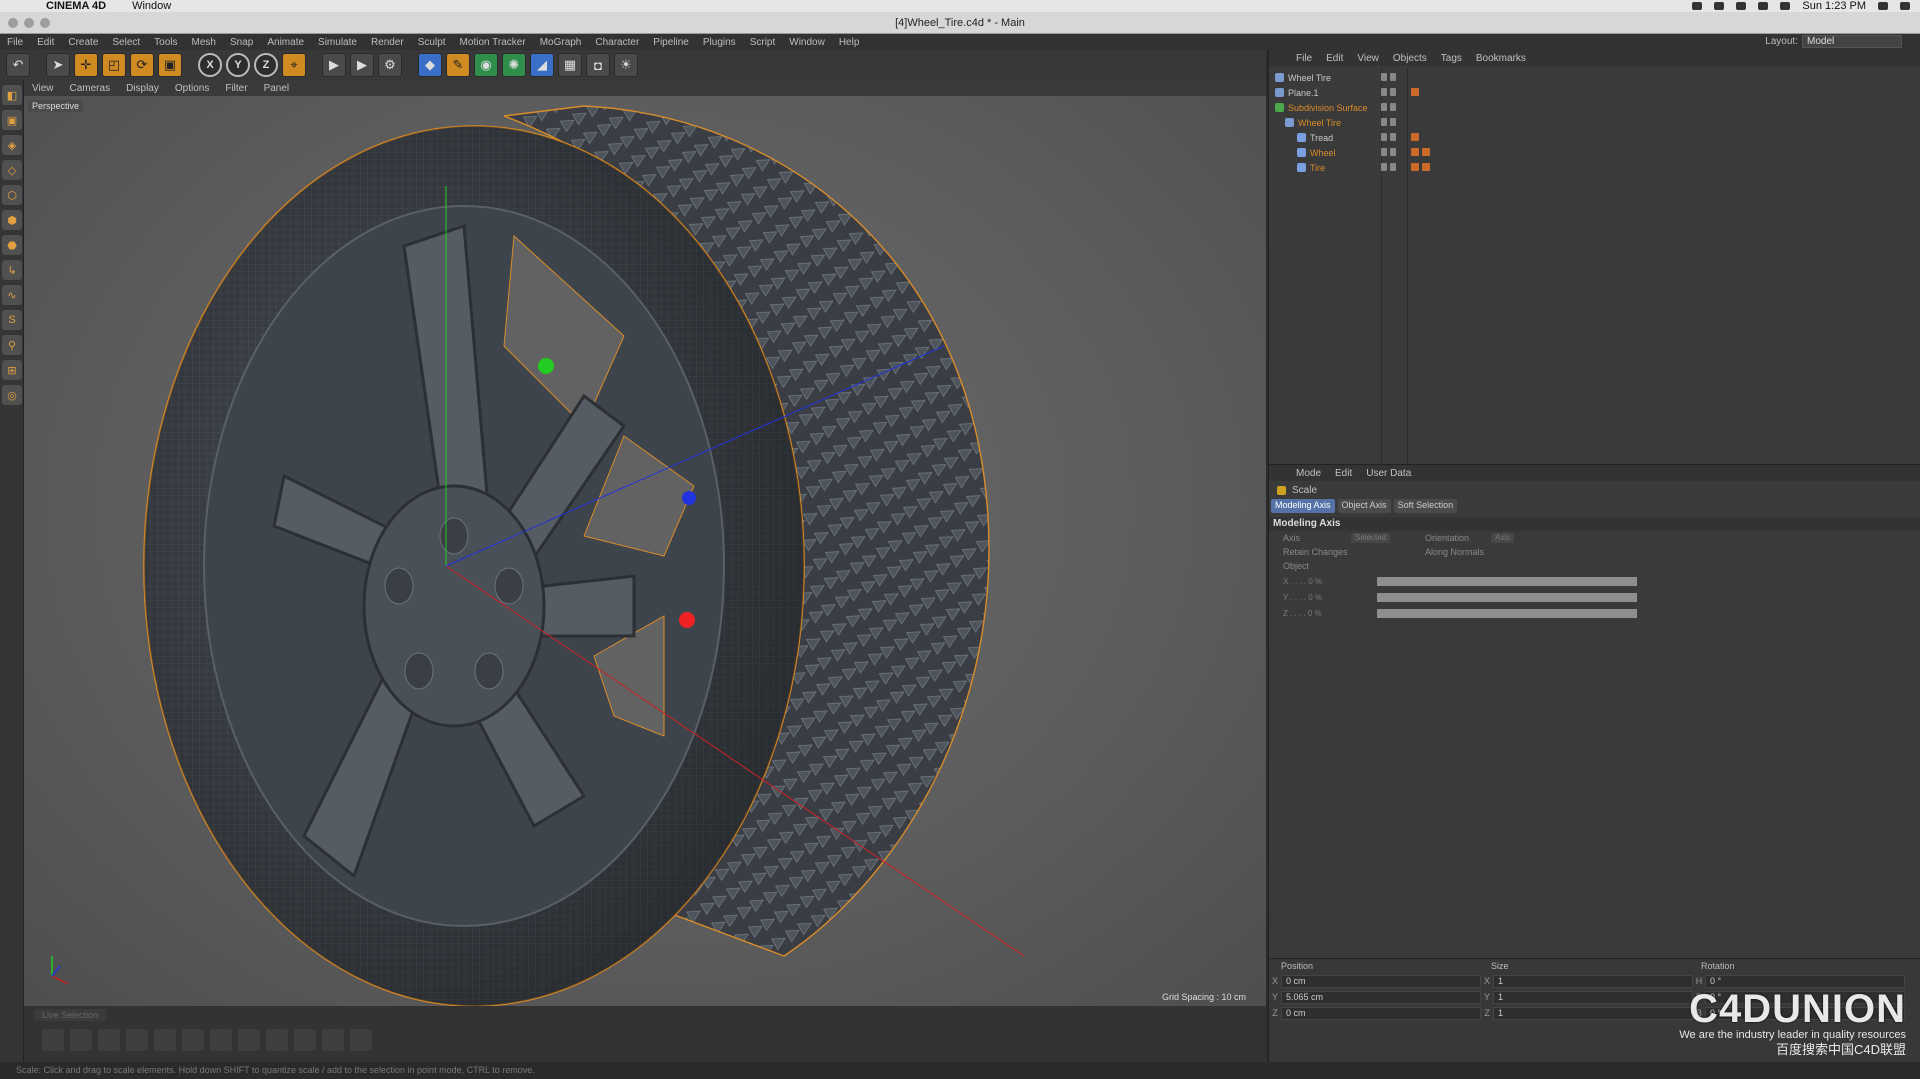 This screenshot has width=1920, height=1079. What do you see at coordinates (76, 6) in the screenshot?
I see `app-menu: CINEMA 4D` at bounding box center [76, 6].